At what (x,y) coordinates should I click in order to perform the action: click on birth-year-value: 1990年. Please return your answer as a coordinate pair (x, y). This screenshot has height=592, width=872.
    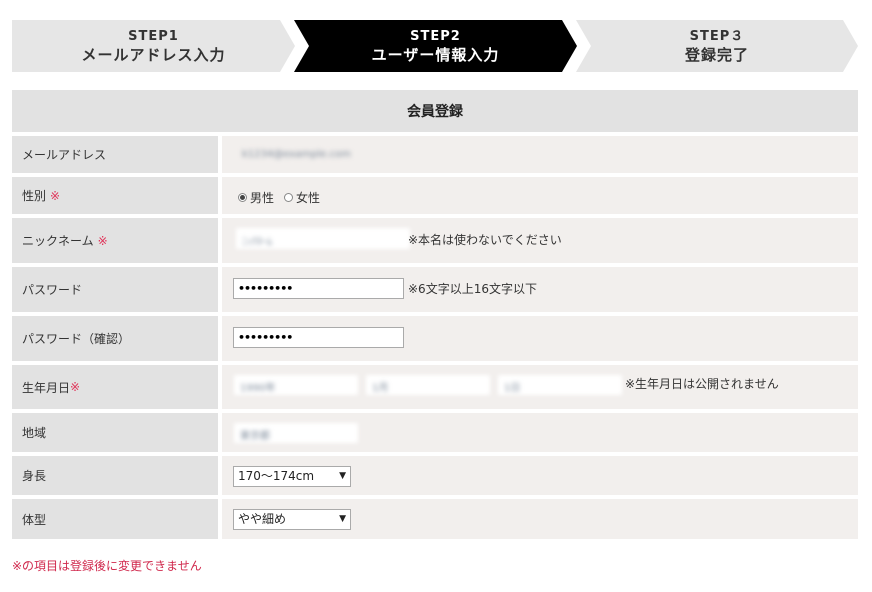
    Looking at the image, I should click on (258, 388).